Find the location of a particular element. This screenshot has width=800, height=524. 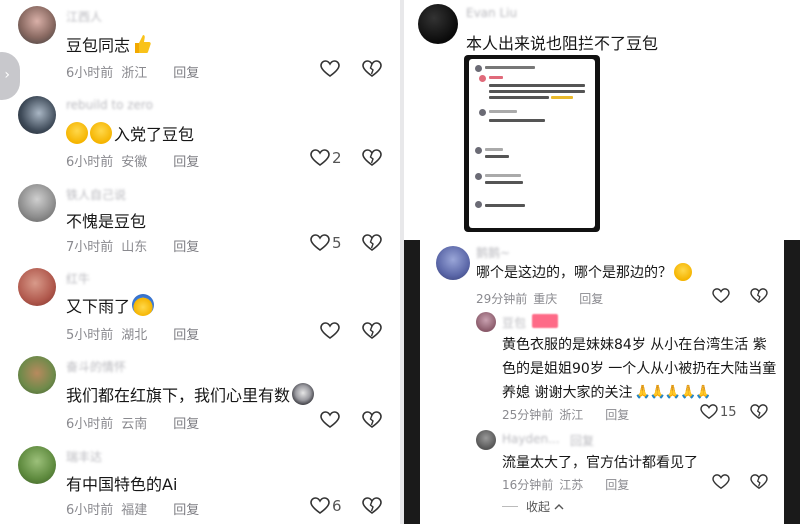

comment-text: 养媳 谢谢大家的关注 🙏🙏🙏🙏🙏 is located at coordinates (606, 393).